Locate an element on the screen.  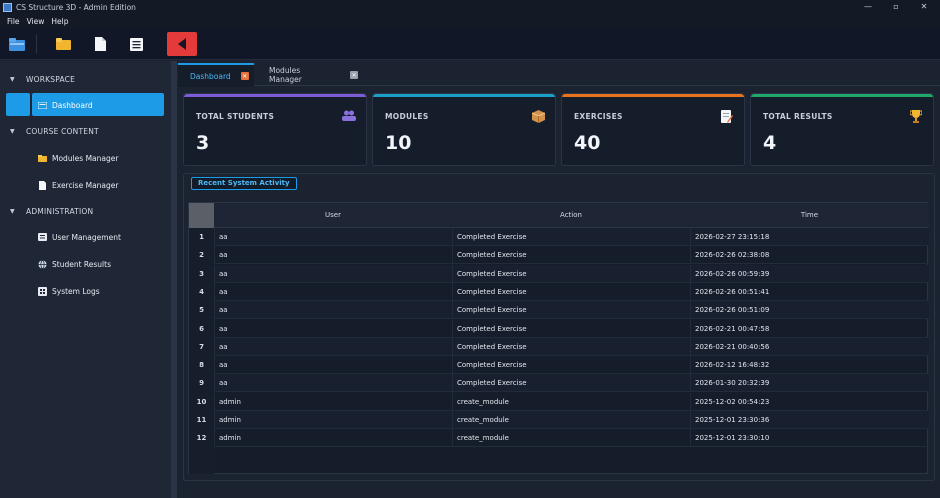
app-icon is located at coordinates (7, 7).